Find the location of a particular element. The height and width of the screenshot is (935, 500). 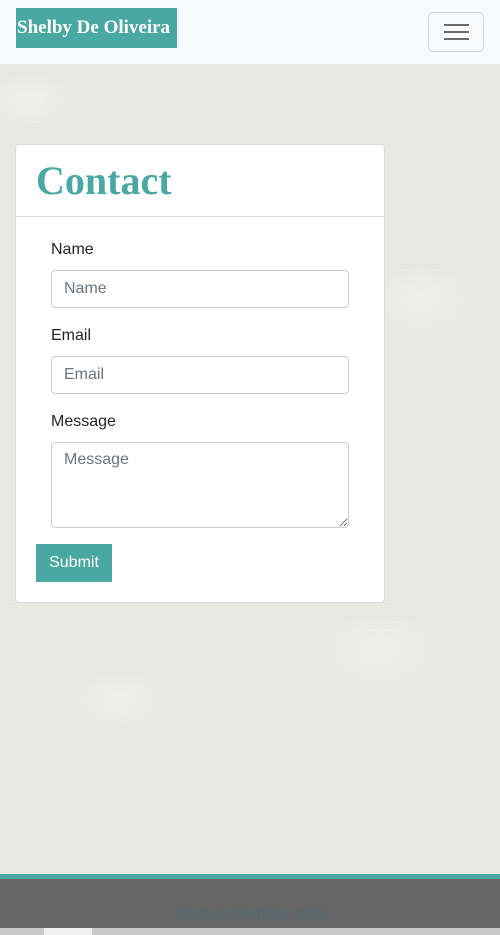

contact-card-header: Contact is located at coordinates (200, 181).